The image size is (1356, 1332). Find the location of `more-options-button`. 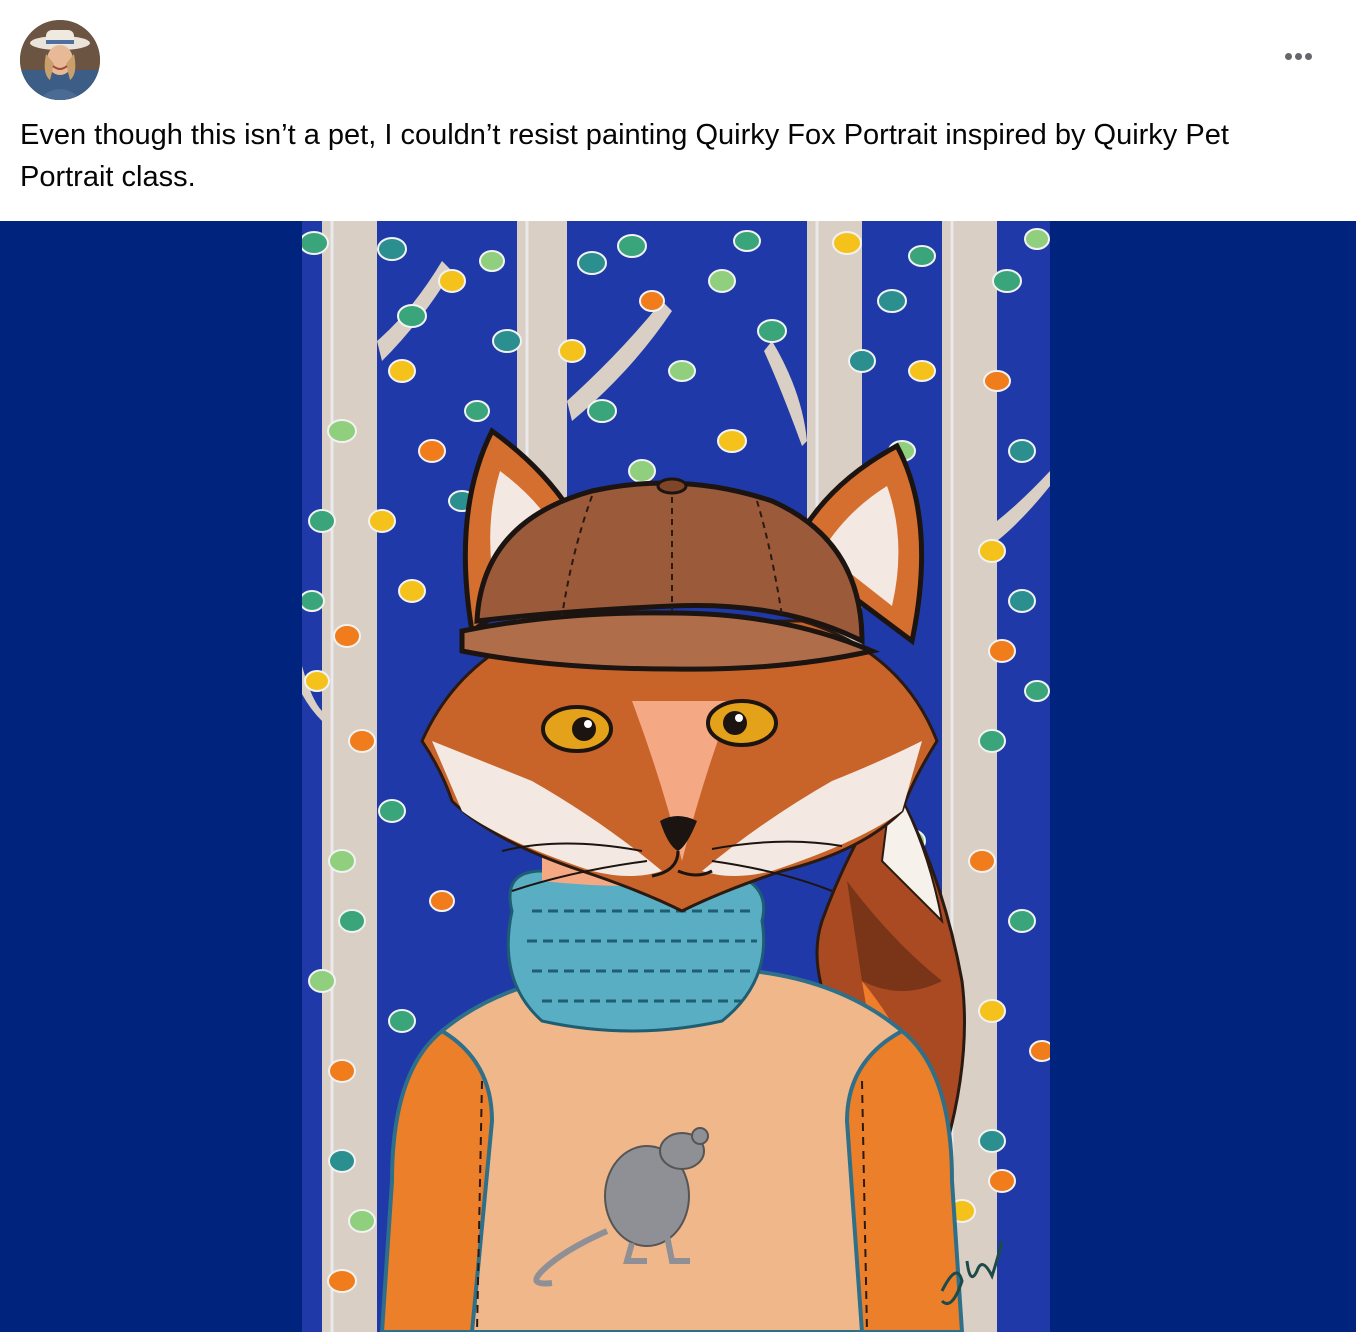

more-options-button is located at coordinates (1298, 56).